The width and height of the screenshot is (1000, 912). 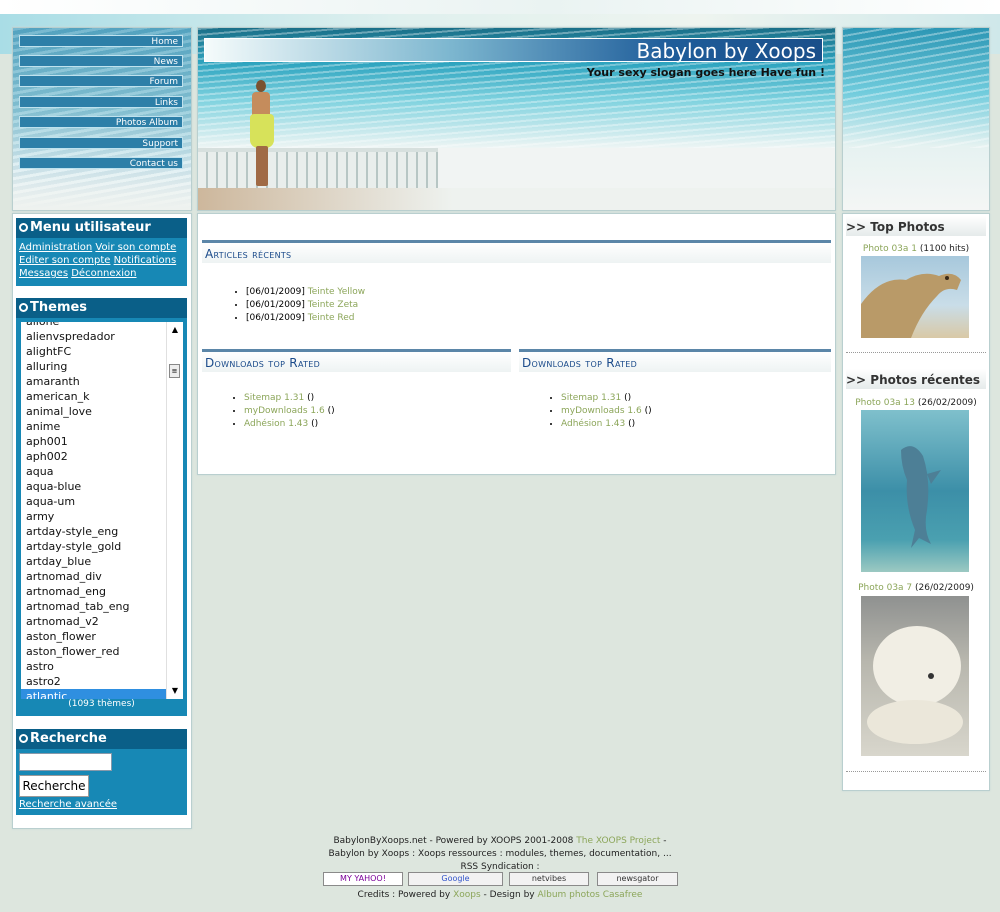 What do you see at coordinates (305, 292) in the screenshot?
I see `list-item: [06/01/2009] Teinte Yellow` at bounding box center [305, 292].